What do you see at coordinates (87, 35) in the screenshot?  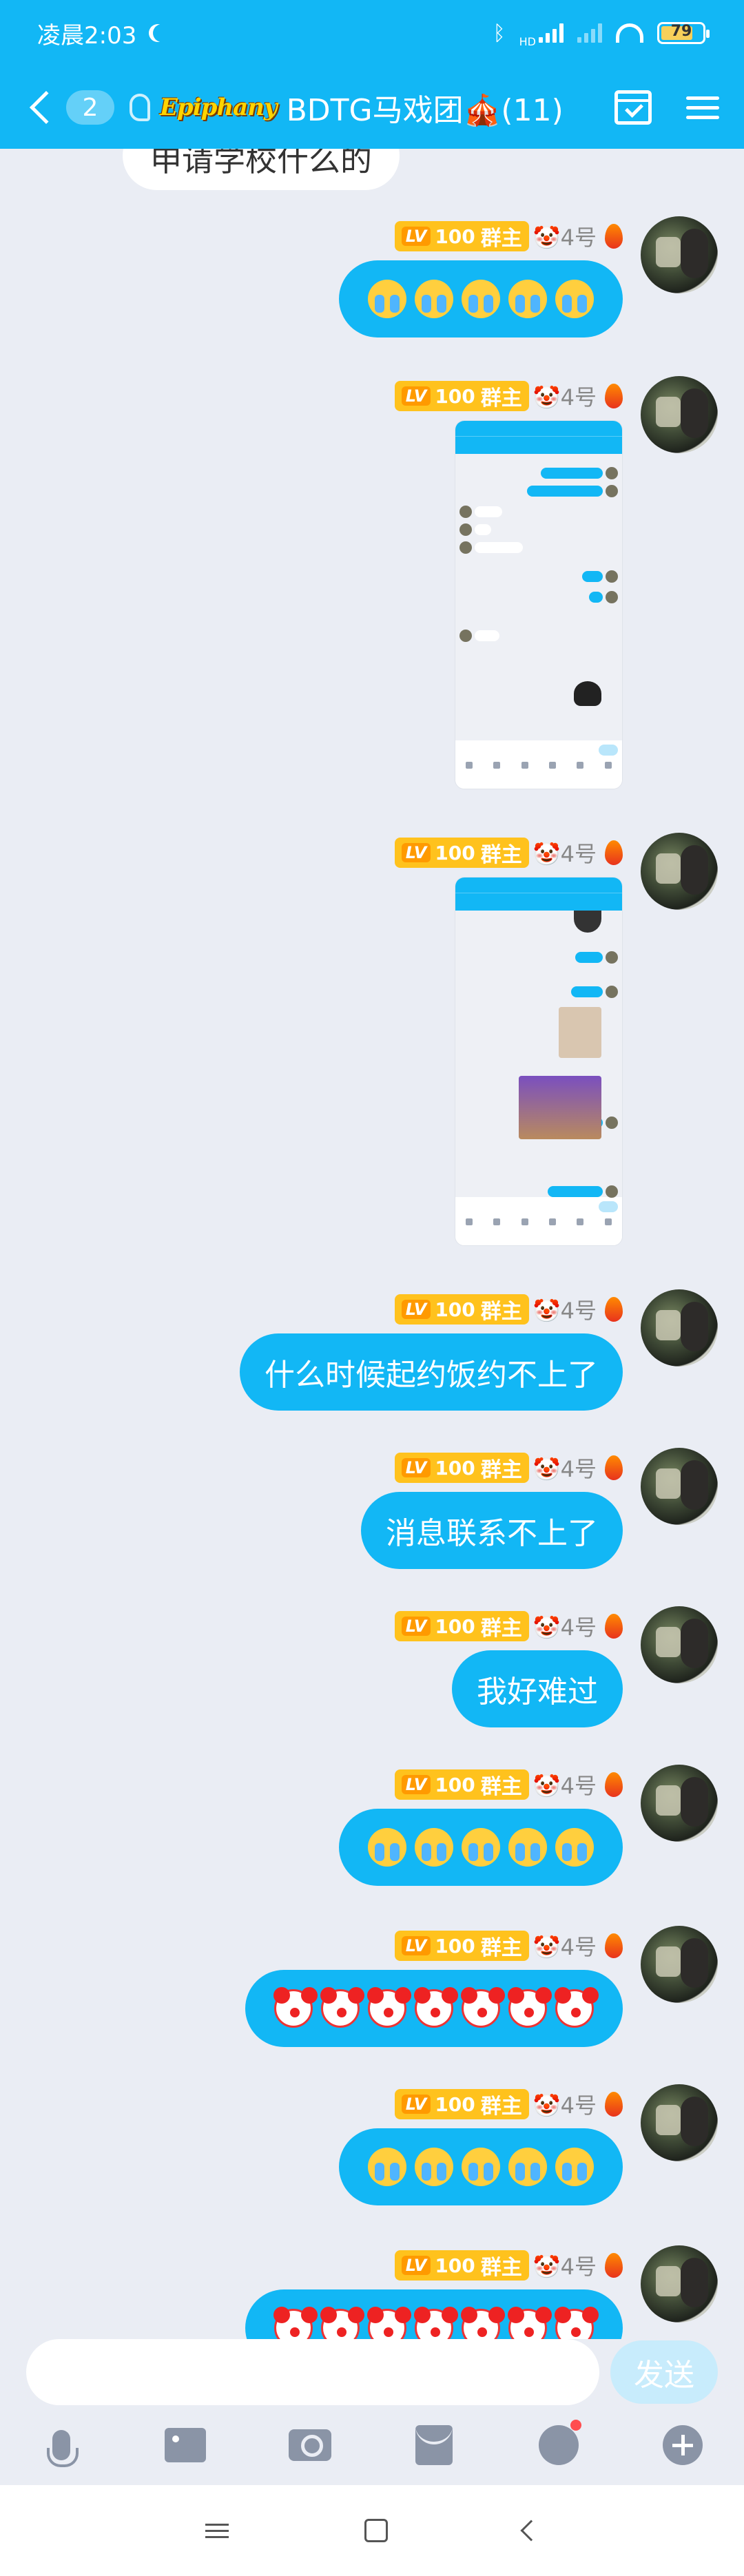 I see `clock: 凌晨2:03` at bounding box center [87, 35].